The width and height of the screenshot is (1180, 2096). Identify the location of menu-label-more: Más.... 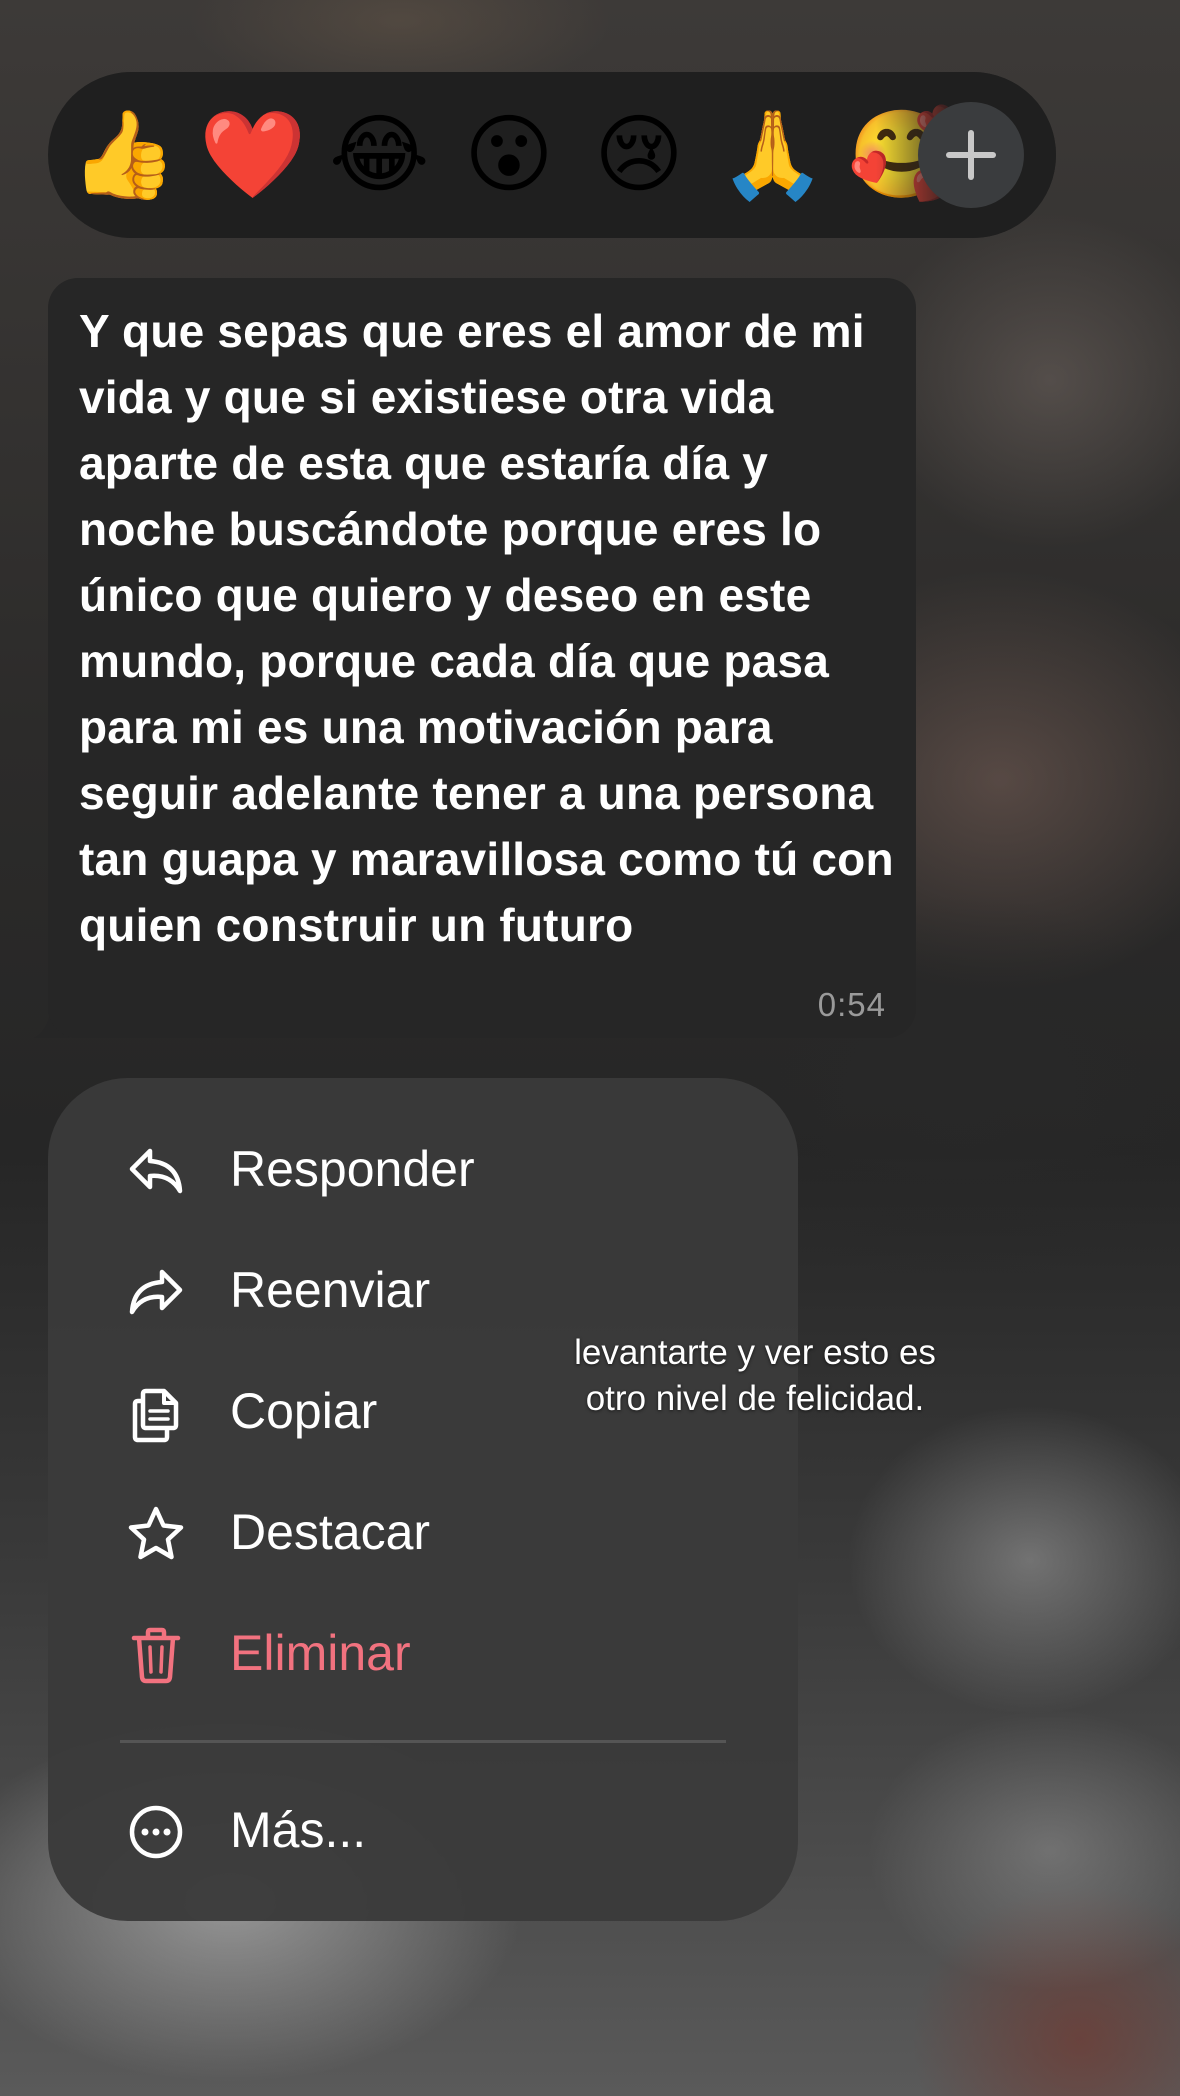
(298, 1830).